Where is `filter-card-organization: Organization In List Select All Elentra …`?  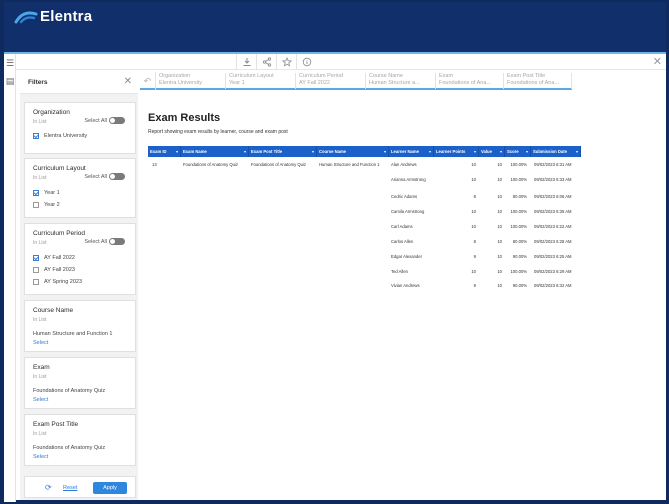
filter-card-organization: Organization In List Select All Elentra … is located at coordinates (80, 128).